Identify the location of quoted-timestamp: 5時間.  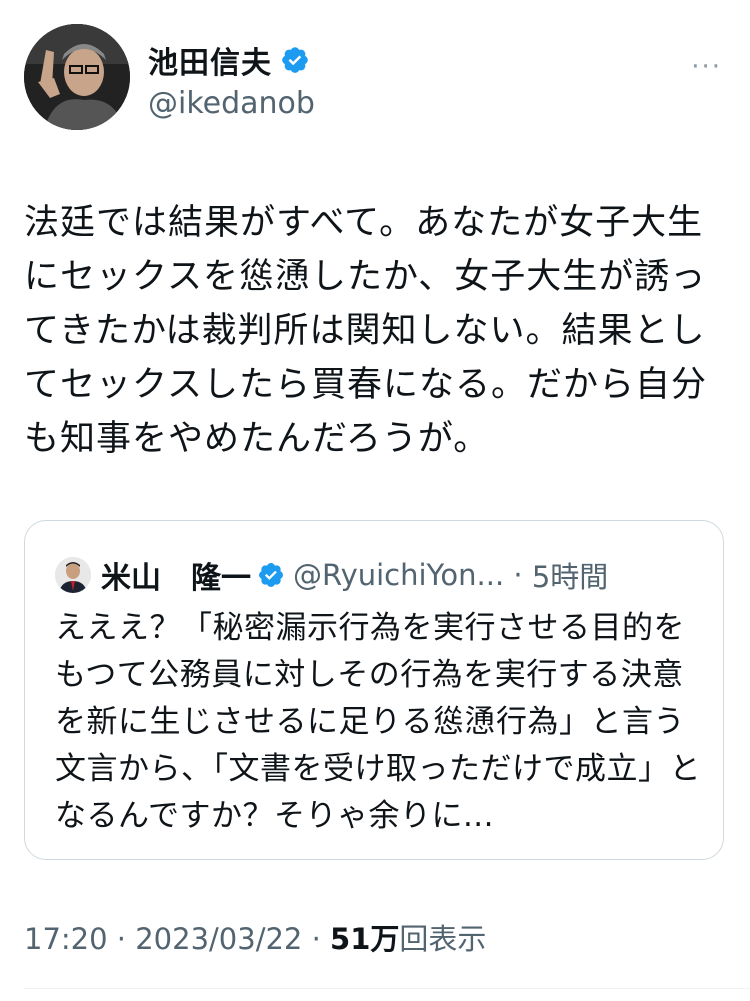
(570, 575).